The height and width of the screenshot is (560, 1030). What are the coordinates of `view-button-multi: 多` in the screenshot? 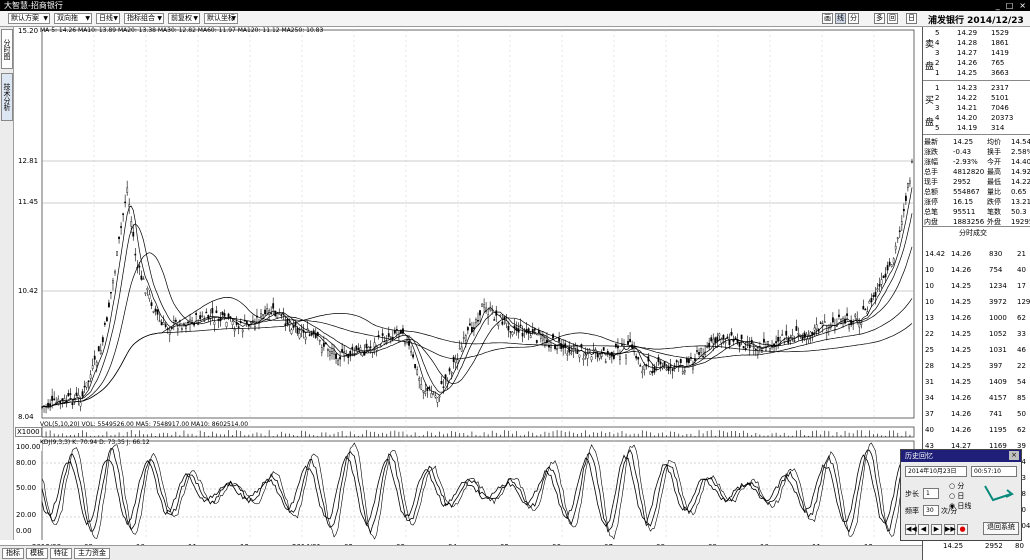 It's located at (879, 18).